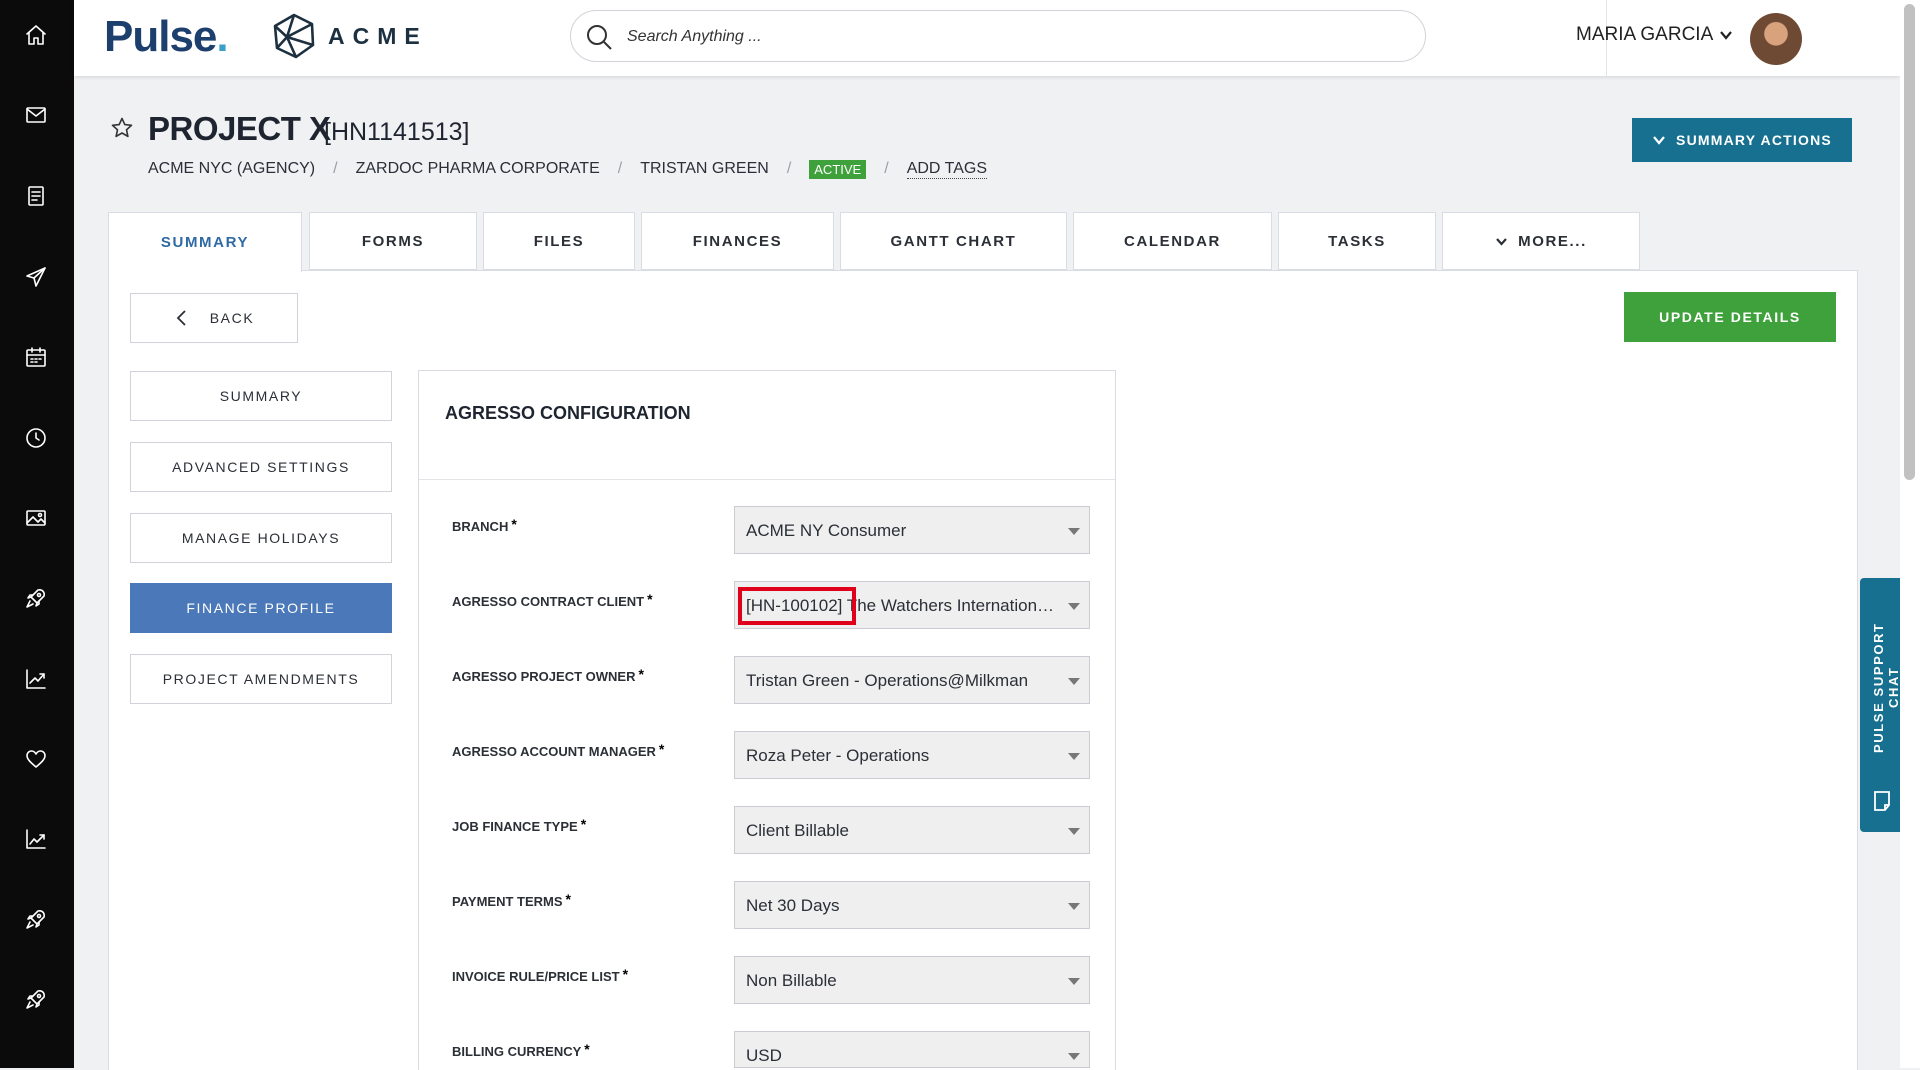 This screenshot has height=1070, width=1920. Describe the element at coordinates (912, 905) in the screenshot. I see `payment-terms-select: Net 30 Days` at that location.